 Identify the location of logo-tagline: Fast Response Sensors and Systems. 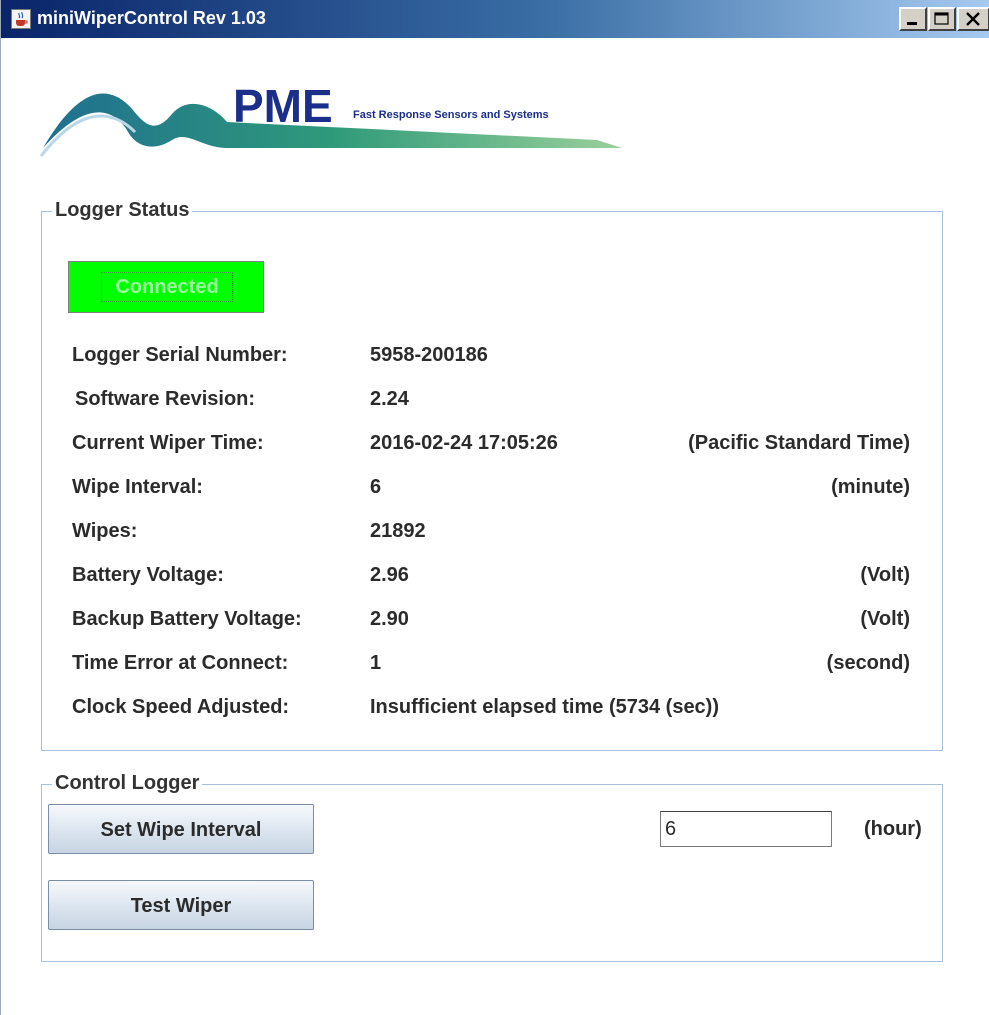
(451, 115).